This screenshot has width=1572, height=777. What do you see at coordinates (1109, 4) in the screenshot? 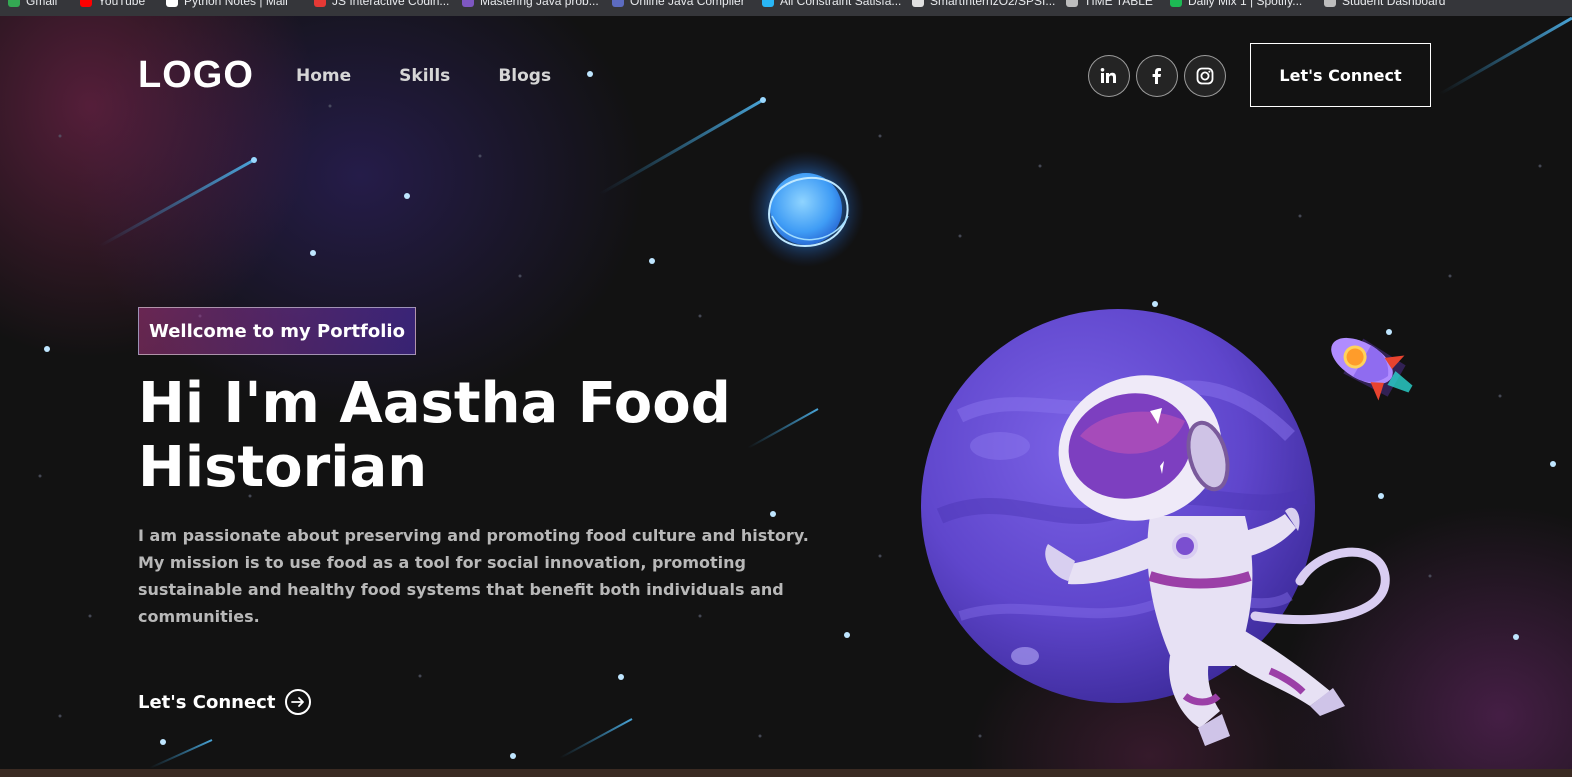
I see `bookmark-item: TIME TABLE` at bounding box center [1109, 4].